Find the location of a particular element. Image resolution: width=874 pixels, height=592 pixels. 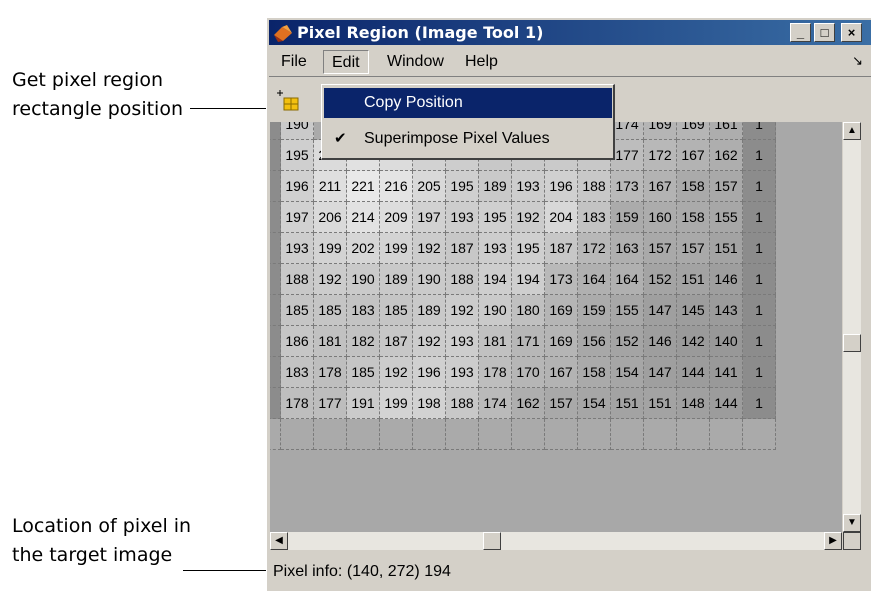

minimize-button: _ is located at coordinates (800, 32).